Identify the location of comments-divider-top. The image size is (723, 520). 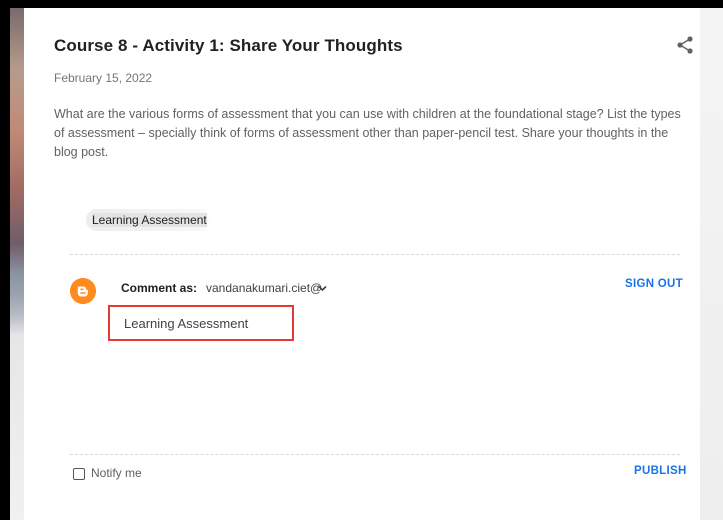
(375, 254).